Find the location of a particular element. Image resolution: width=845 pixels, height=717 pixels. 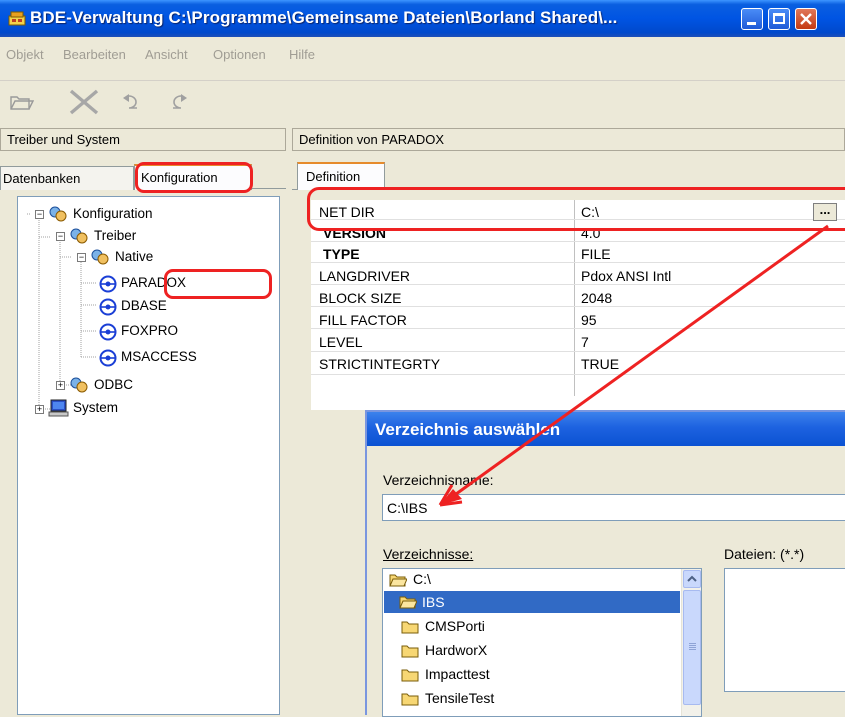

folder-label: IBS is located at coordinates (433, 602).